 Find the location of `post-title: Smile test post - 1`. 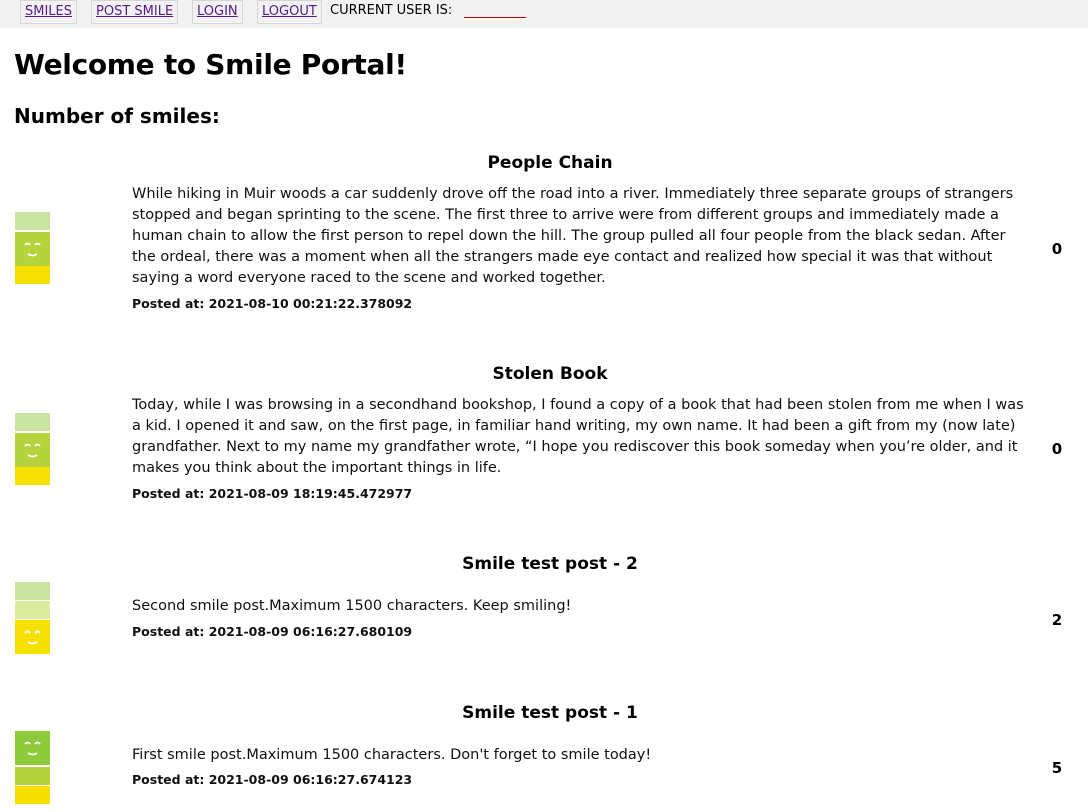

post-title: Smile test post - 1 is located at coordinates (550, 713).